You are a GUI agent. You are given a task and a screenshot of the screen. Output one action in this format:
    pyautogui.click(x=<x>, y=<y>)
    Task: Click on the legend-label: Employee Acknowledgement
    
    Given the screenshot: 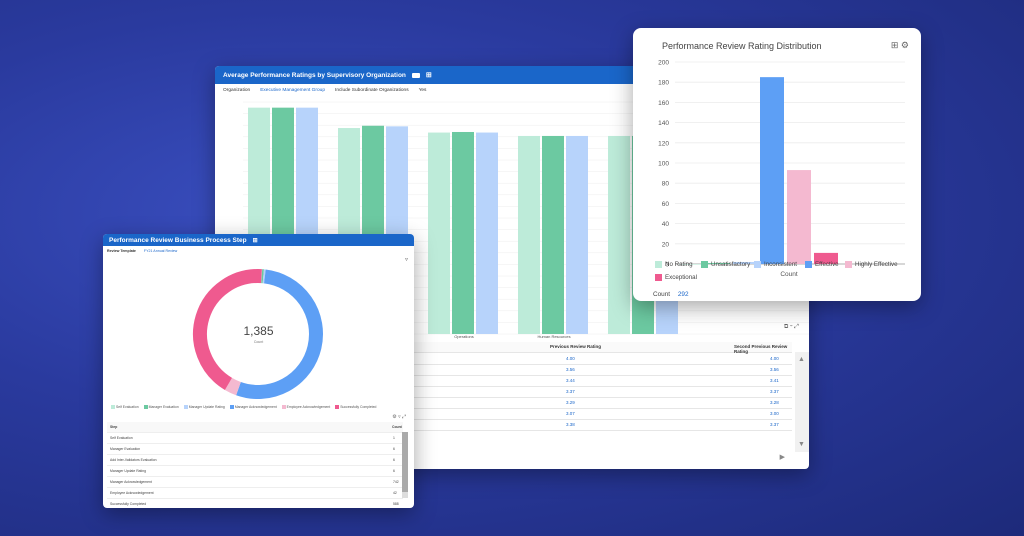 What is the action you would take?
    pyautogui.click(x=308, y=407)
    